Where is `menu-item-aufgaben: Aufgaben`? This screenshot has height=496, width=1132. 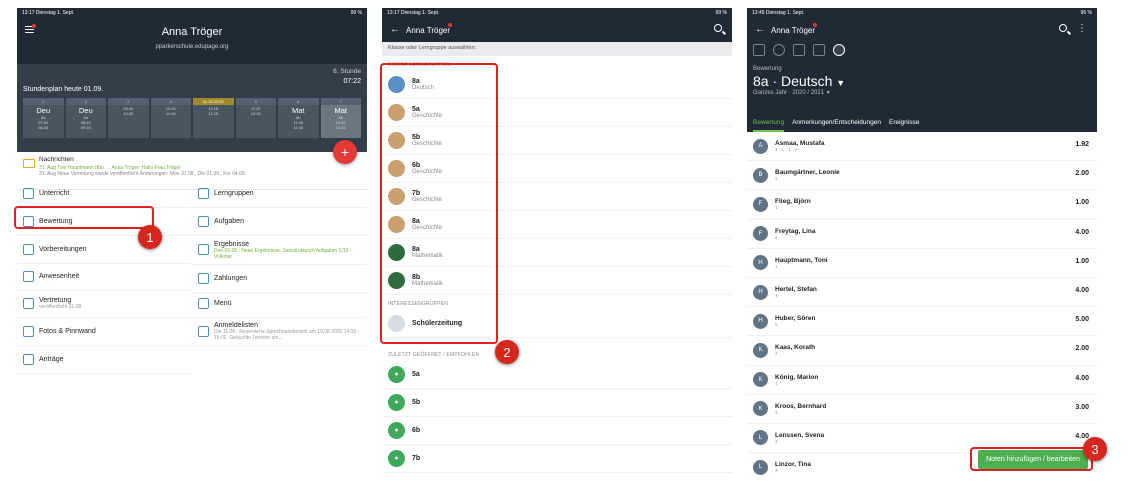
menu-item-aufgaben: Aufgaben is located at coordinates (279, 222).